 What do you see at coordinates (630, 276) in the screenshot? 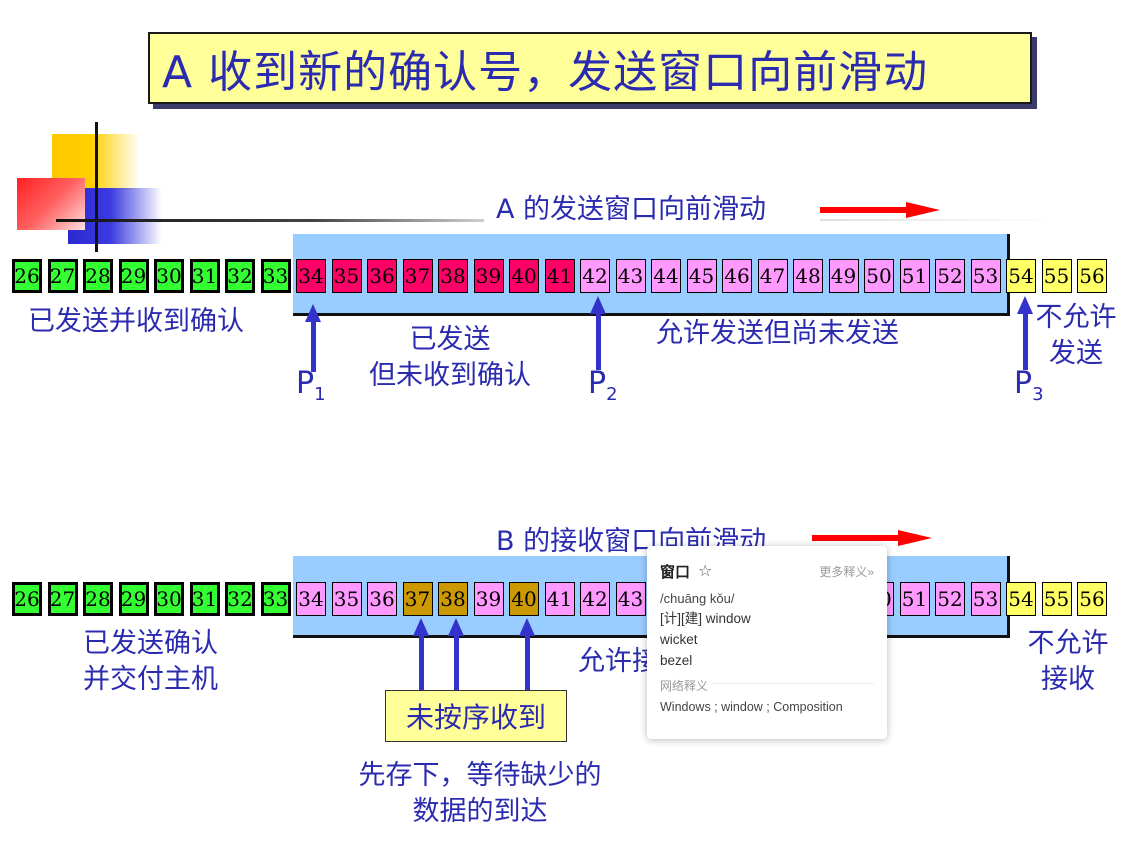
I see `top-seq-cell-43: 43` at bounding box center [630, 276].